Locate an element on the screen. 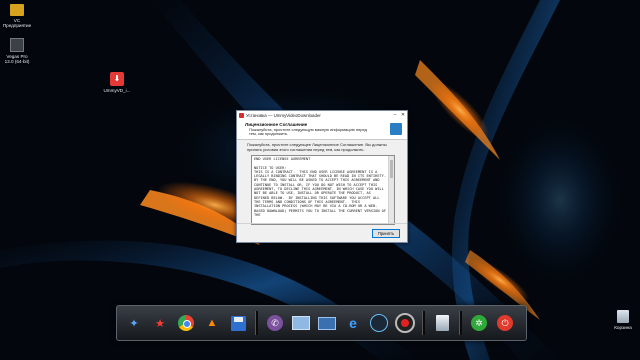 Image resolution: width=640 pixels, height=360 pixels. desktop-icon-vegas-pro: Vegas Pro 13.0 (64-bit) is located at coordinates (17, 51).